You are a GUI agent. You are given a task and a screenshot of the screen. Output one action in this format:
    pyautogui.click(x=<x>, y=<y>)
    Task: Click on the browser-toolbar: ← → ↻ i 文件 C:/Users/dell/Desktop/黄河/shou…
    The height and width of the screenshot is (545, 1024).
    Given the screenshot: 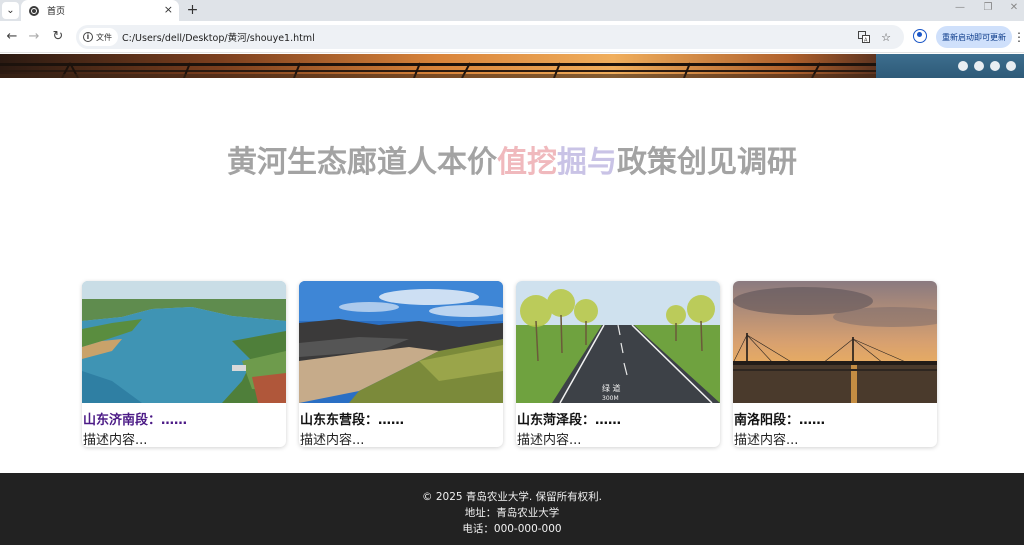 What is the action you would take?
    pyautogui.click(x=512, y=37)
    